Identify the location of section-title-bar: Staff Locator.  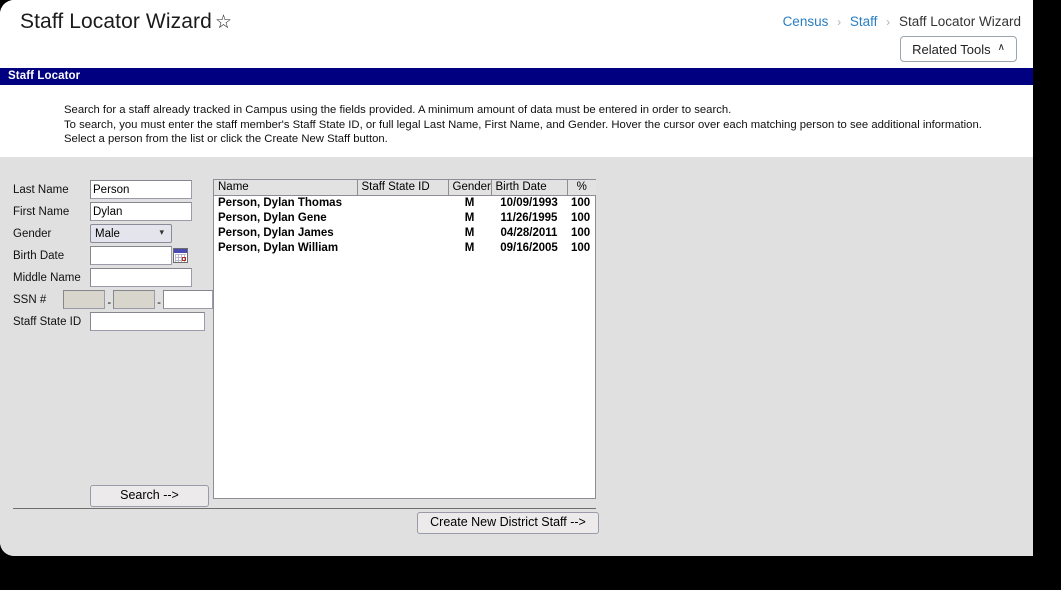
(516, 76).